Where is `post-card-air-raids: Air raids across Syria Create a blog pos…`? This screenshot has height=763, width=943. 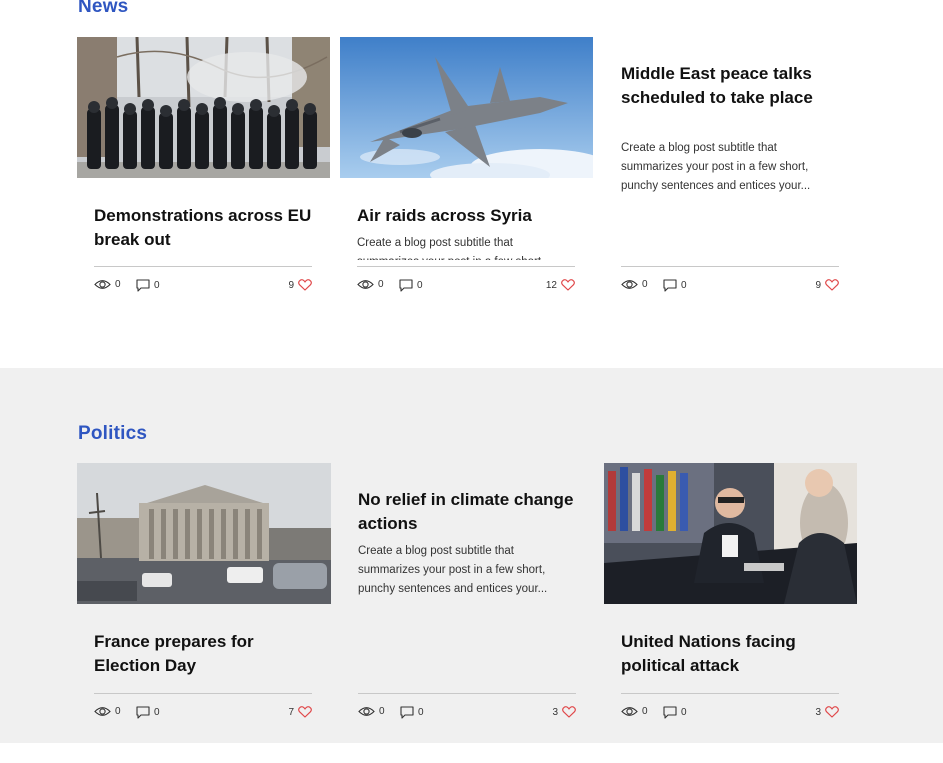 post-card-air-raids: Air raids across Syria Create a blog pos… is located at coordinates (466, 187).